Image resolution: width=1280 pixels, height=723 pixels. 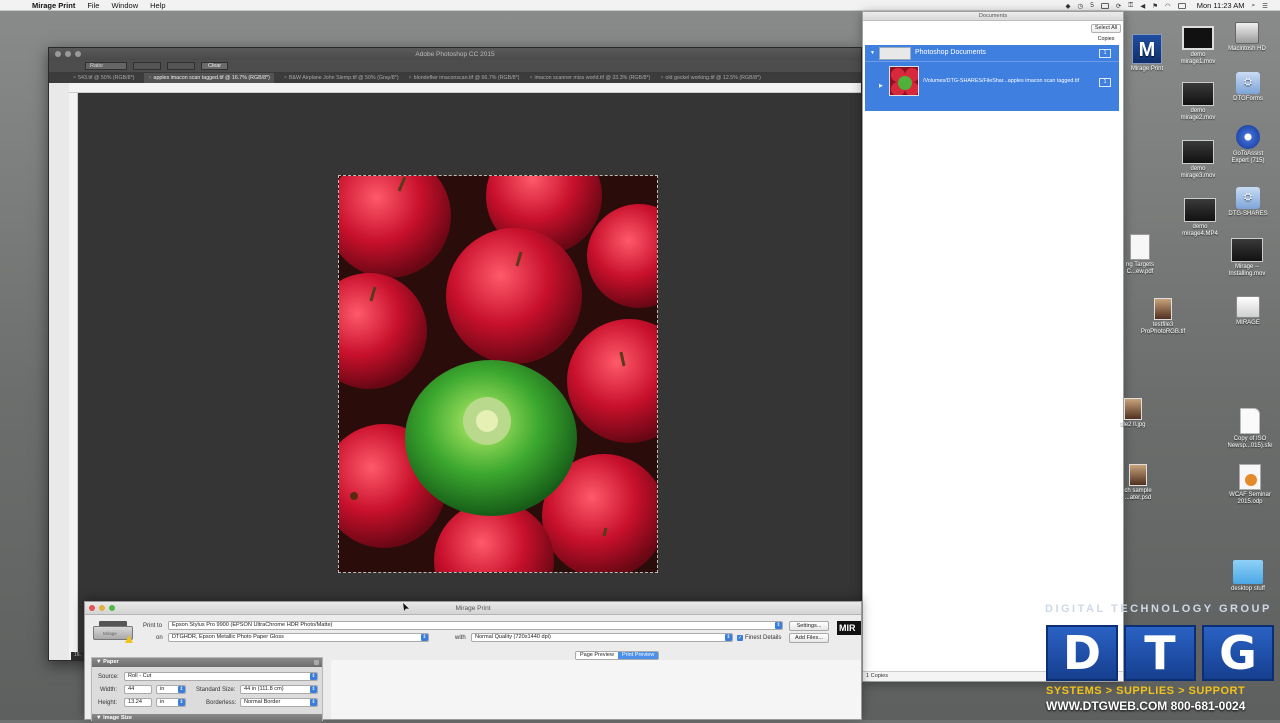 What do you see at coordinates (1147, 53) in the screenshot?
I see `desktop-icon-mirage-print: M Mirage Print` at bounding box center [1147, 53].